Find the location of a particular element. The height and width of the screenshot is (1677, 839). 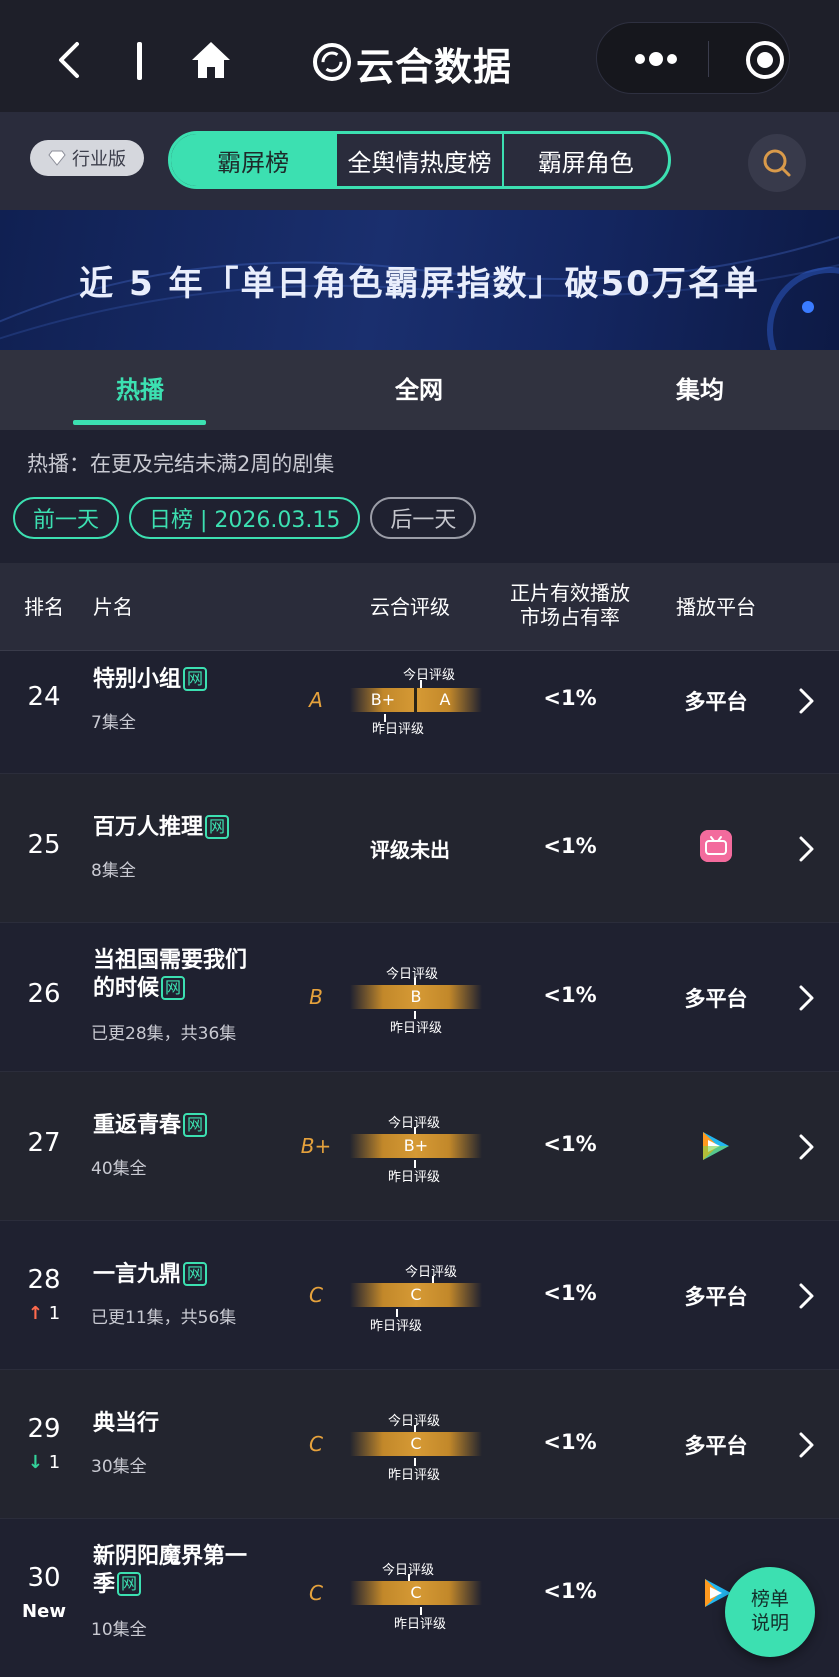

home-icon is located at coordinates (211, 60).